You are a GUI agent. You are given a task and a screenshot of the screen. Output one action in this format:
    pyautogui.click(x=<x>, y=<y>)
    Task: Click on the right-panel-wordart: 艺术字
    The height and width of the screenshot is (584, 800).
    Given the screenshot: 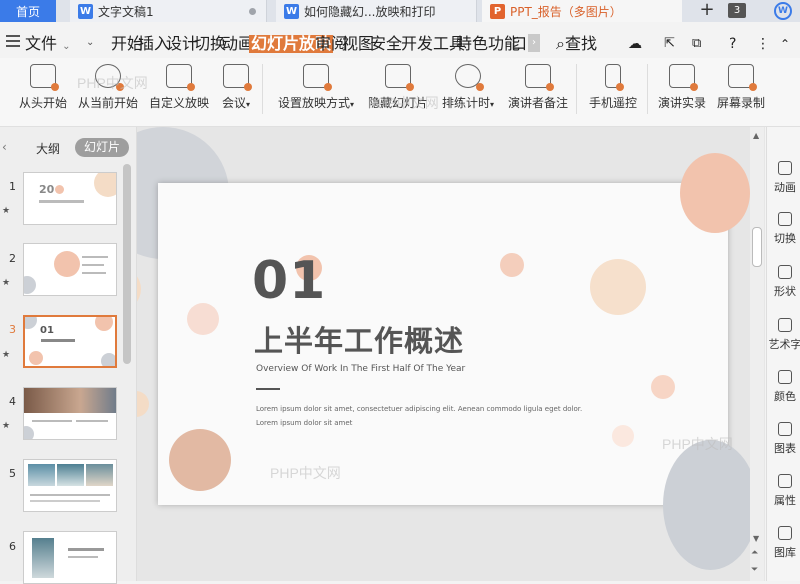 What is the action you would take?
    pyautogui.click(x=784, y=335)
    